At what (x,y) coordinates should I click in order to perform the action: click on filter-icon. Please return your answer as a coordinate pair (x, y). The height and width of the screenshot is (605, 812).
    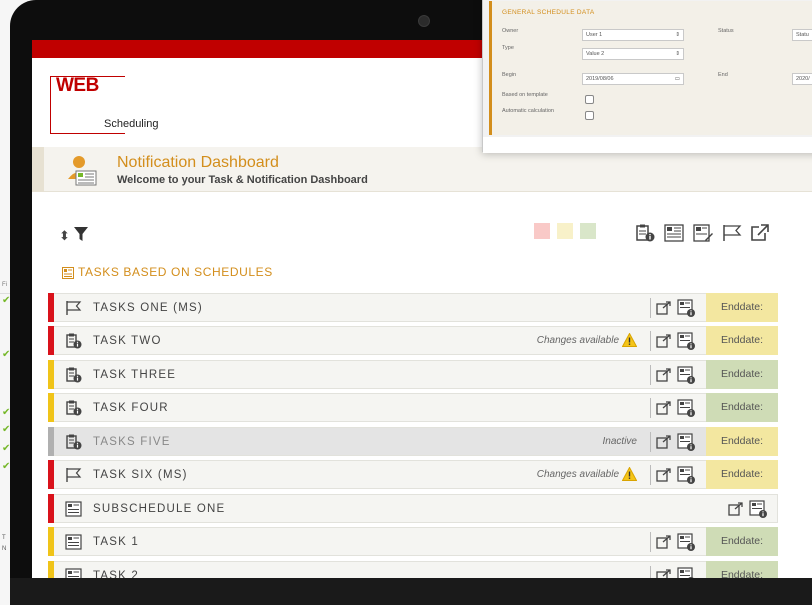
    Looking at the image, I should click on (81, 234).